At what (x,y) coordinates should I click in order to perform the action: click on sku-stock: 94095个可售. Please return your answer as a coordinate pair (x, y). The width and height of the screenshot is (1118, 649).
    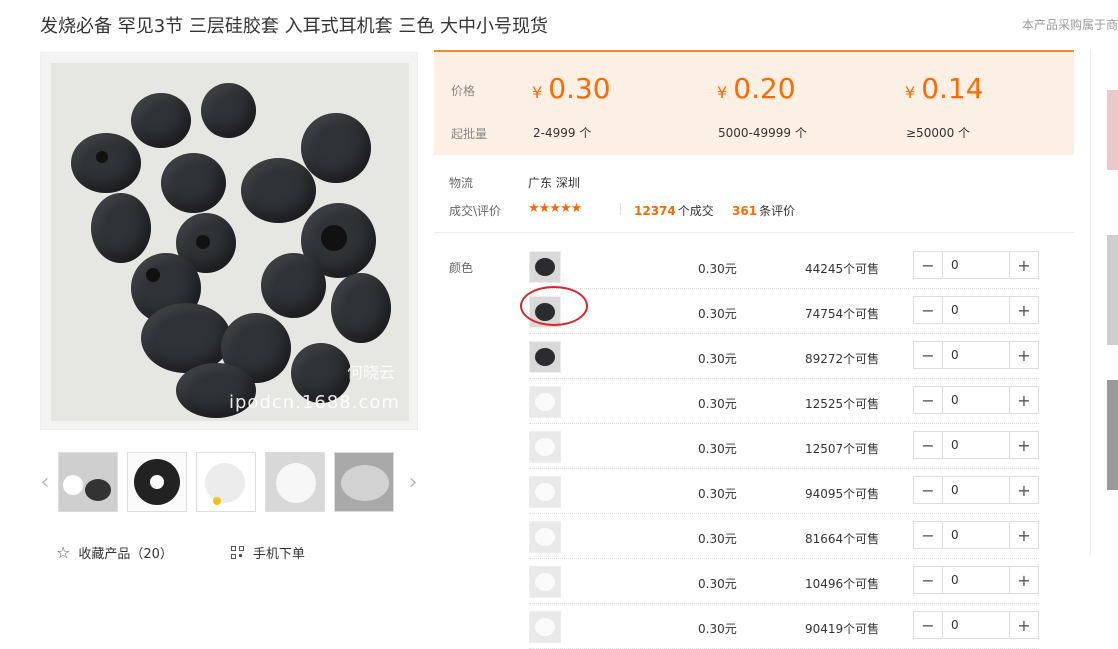
    Looking at the image, I should click on (842, 494).